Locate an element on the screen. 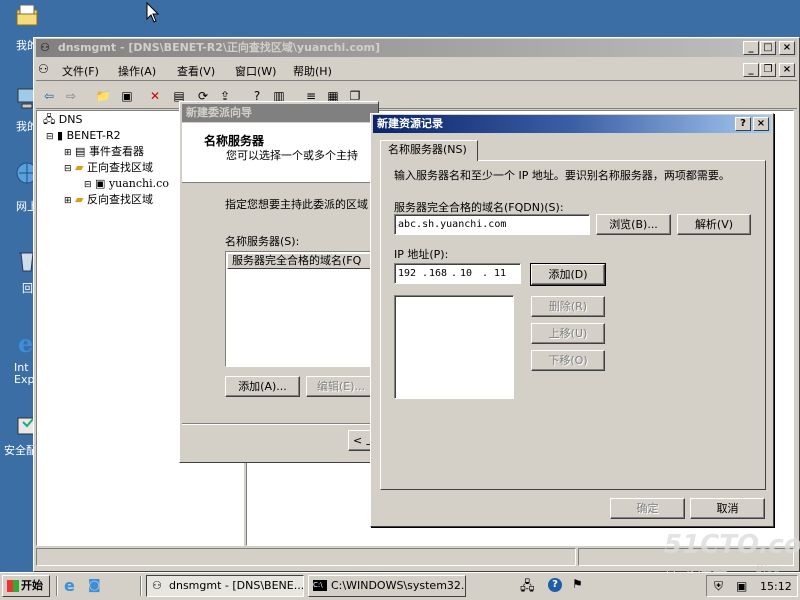 Image resolution: width=800 pixels, height=600 pixels. resolve-button: 解析(V) is located at coordinates (714, 224).